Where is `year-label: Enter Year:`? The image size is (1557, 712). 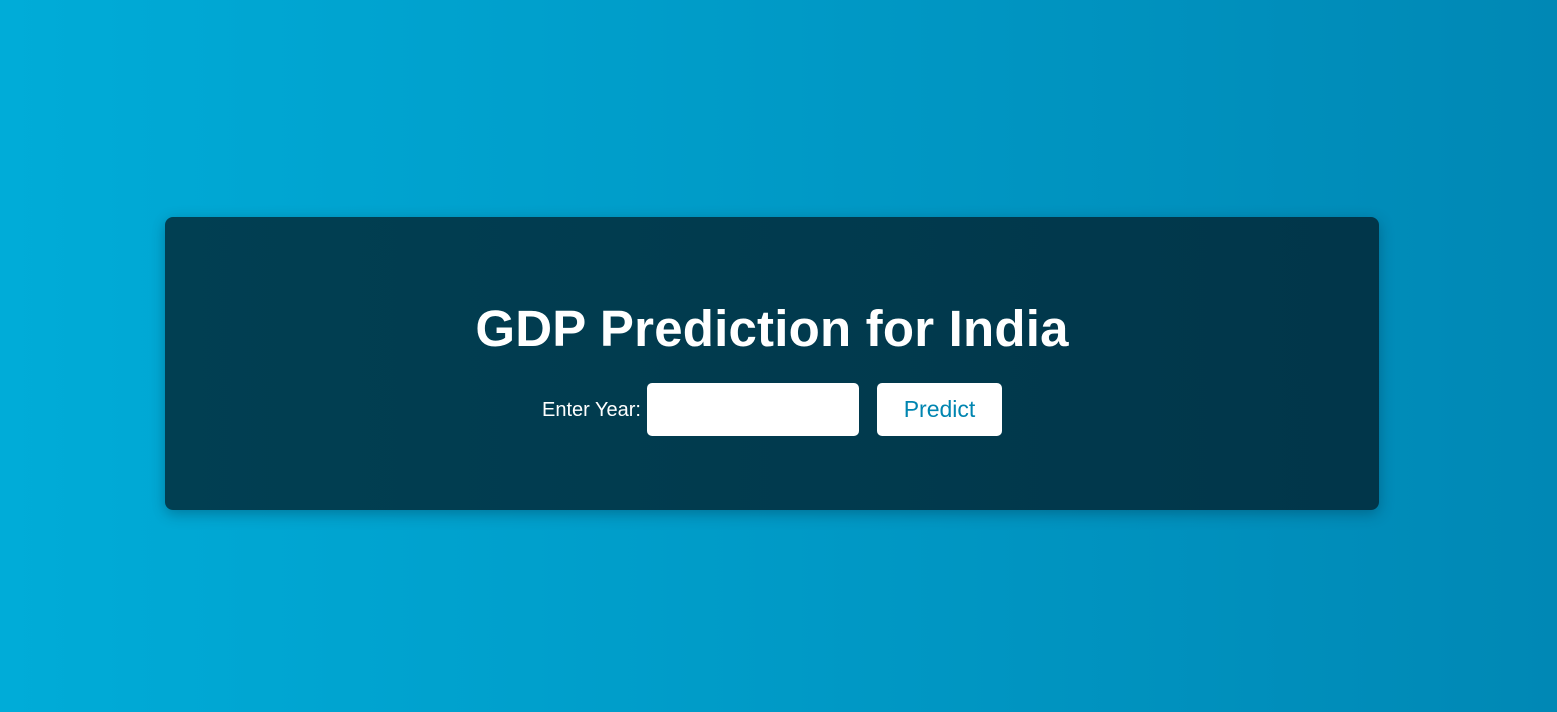 year-label: Enter Year: is located at coordinates (591, 410).